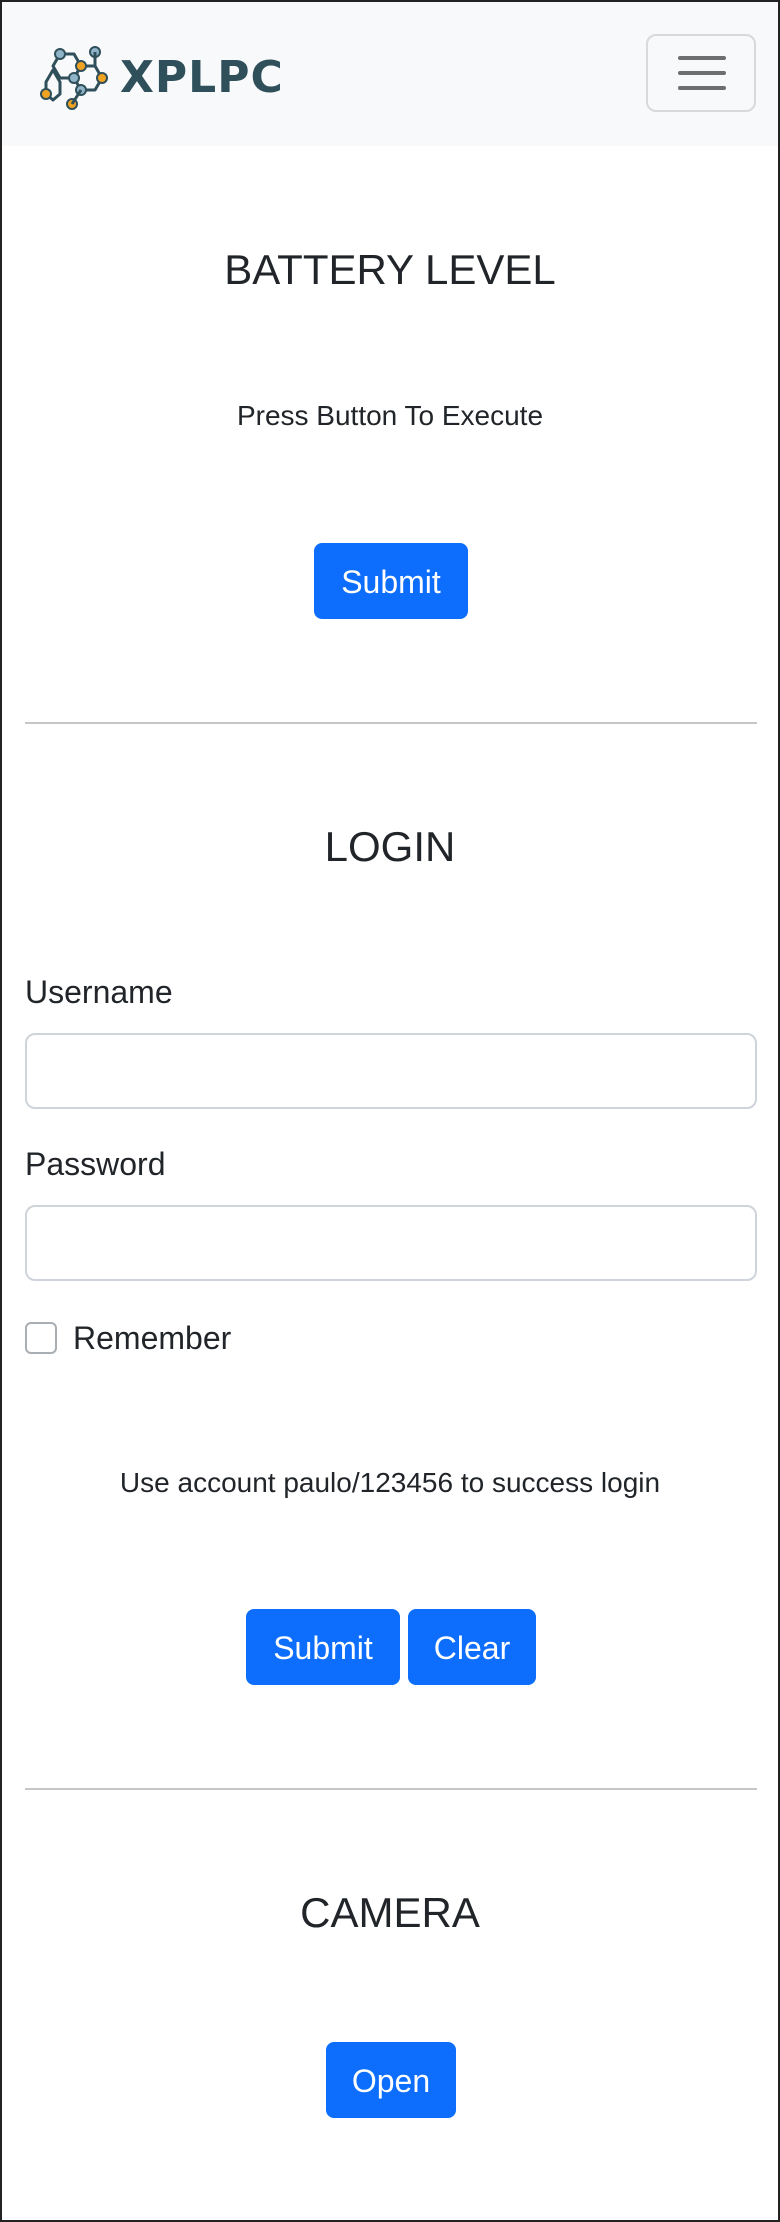 The image size is (780, 2222). I want to click on navbar-toggle-button, so click(701, 73).